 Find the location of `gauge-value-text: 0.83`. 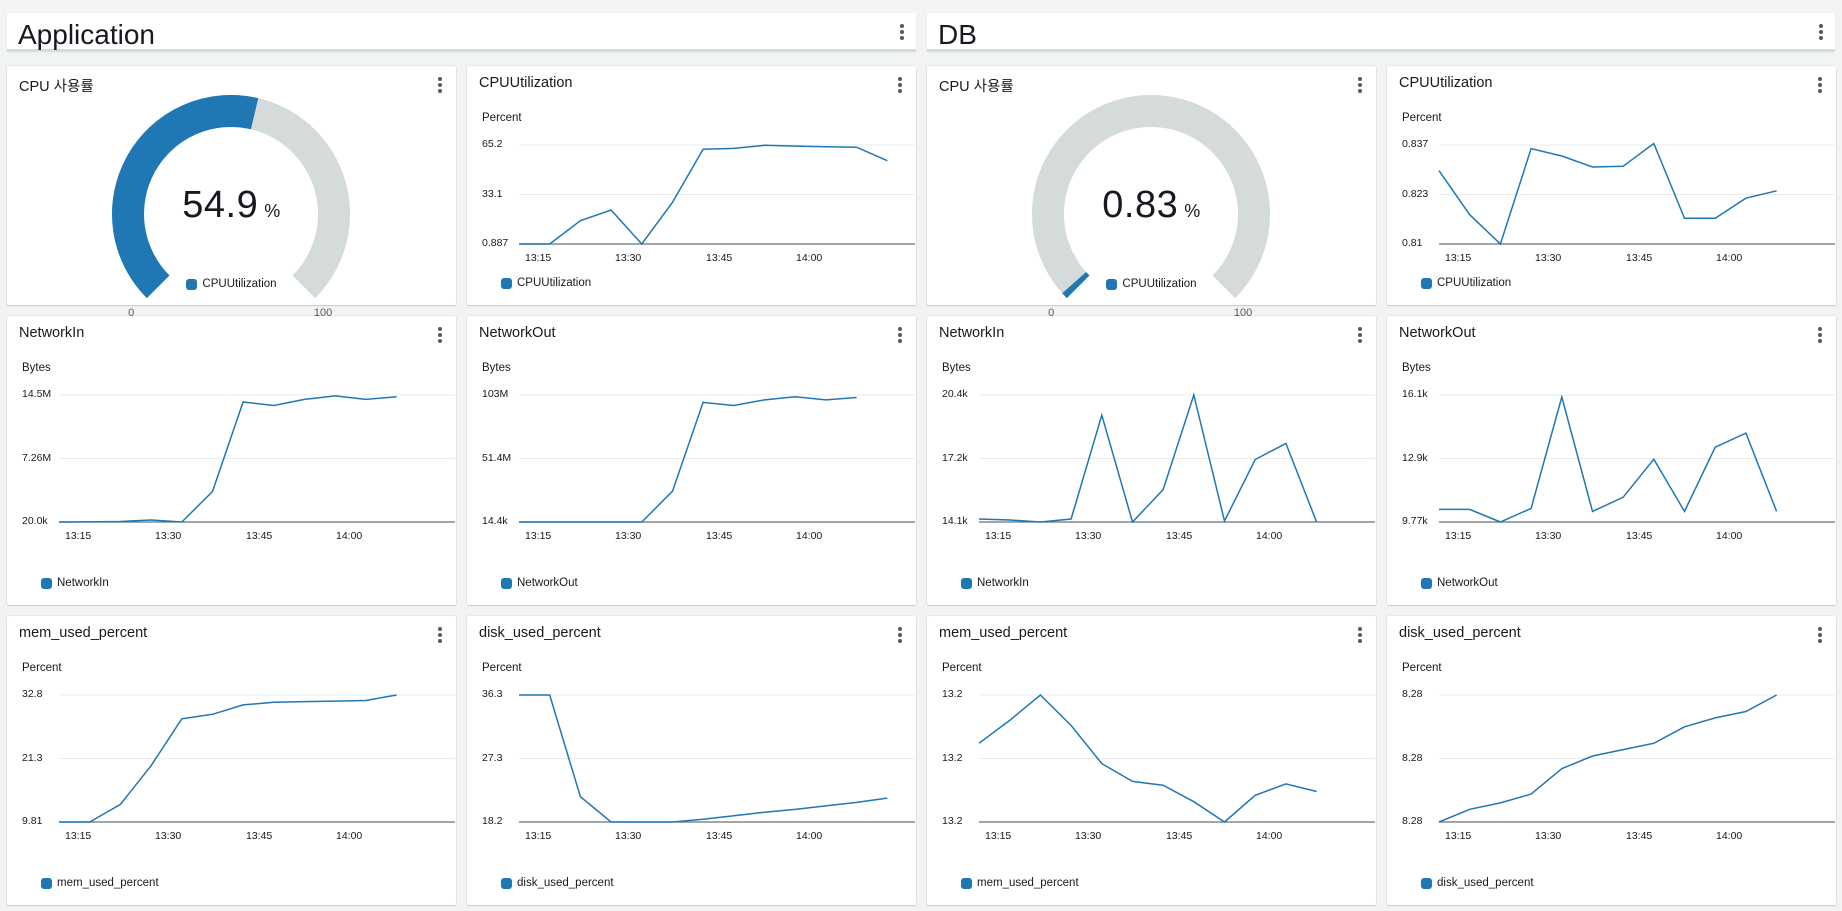

gauge-value-text: 0.83 is located at coordinates (1140, 205).